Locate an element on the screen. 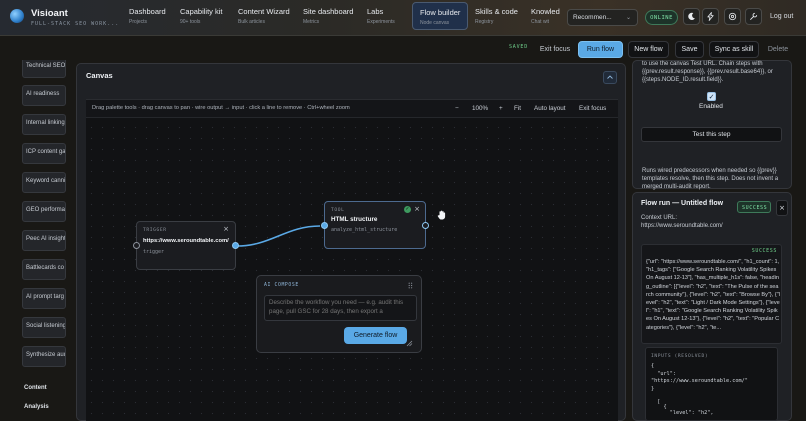 This screenshot has height=421, width=806. sync-skill-button: Sync as skill is located at coordinates (734, 49).